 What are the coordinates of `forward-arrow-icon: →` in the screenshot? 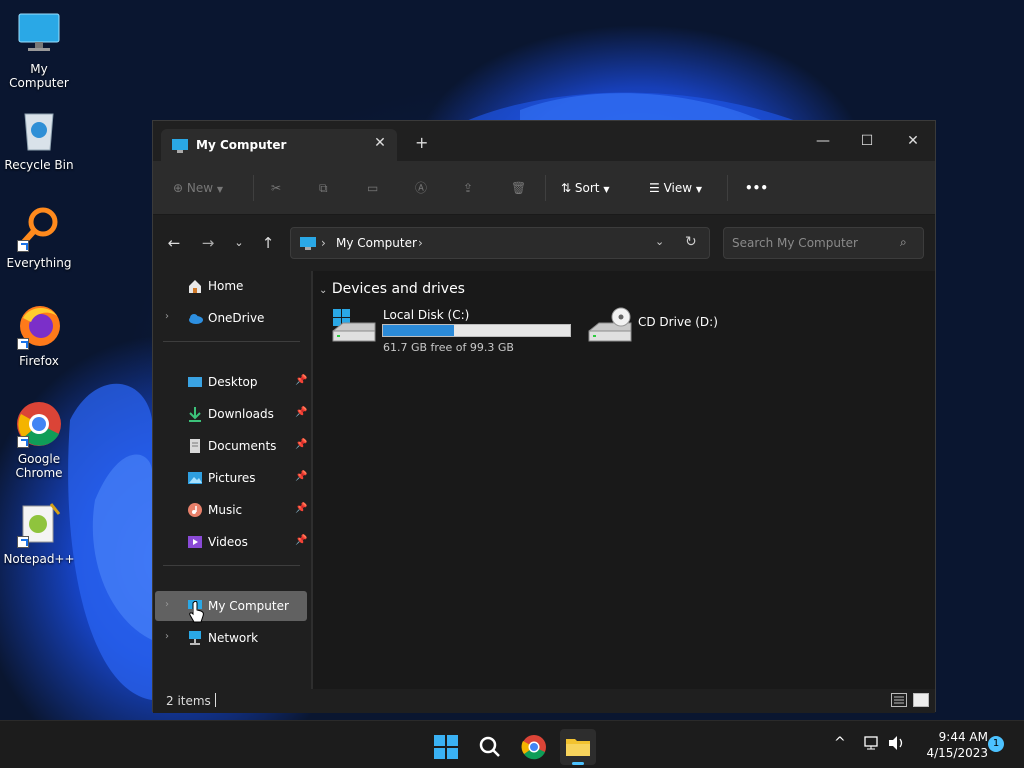 It's located at (208, 243).